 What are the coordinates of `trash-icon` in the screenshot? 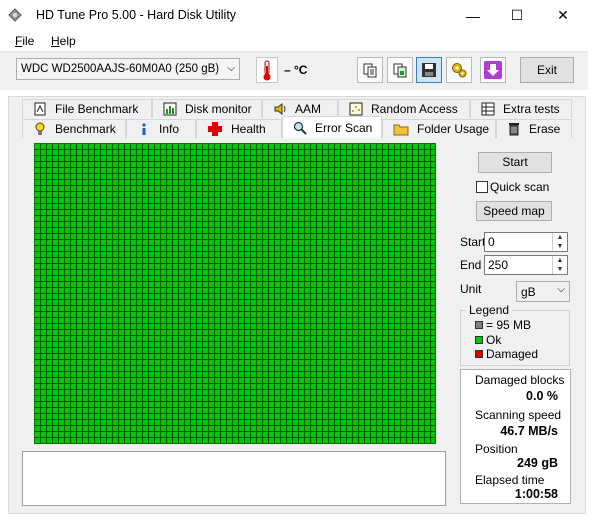 It's located at (514, 129).